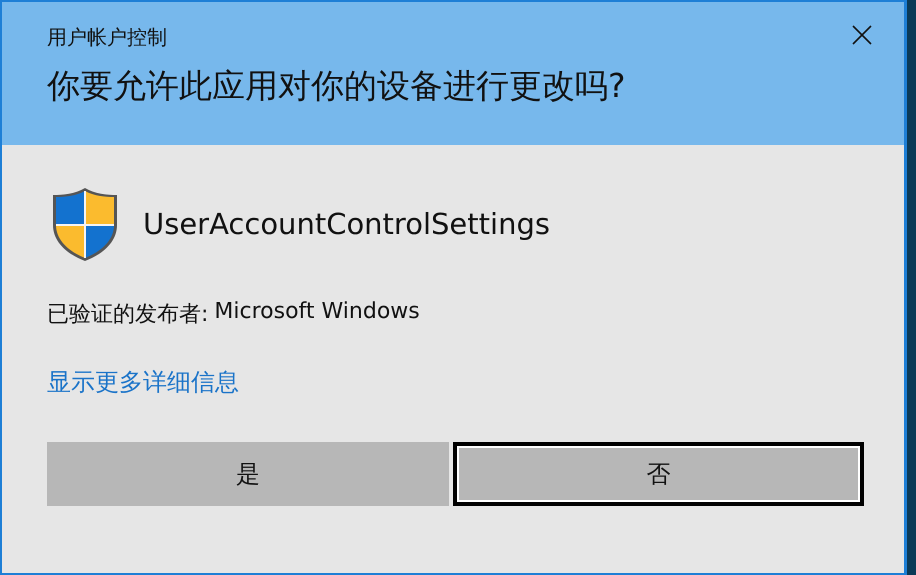 This screenshot has width=916, height=575. Describe the element at coordinates (107, 37) in the screenshot. I see `window-title: 用户帐户控制` at that location.